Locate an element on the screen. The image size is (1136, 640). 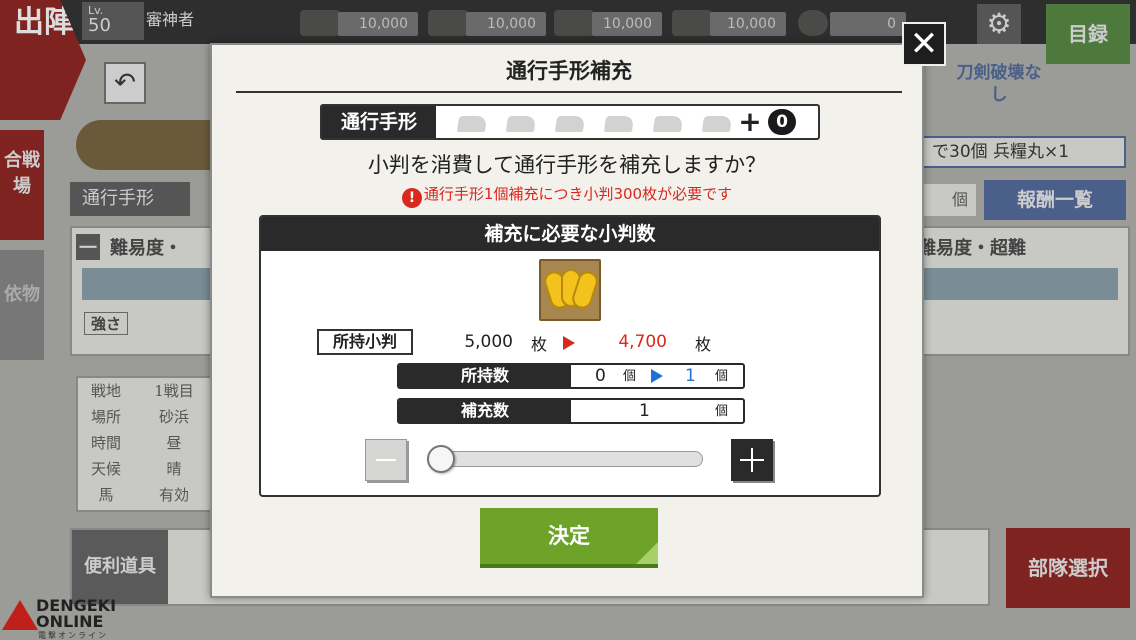
owned-count-row: 所持数 0 個 1 個 is located at coordinates (571, 376).